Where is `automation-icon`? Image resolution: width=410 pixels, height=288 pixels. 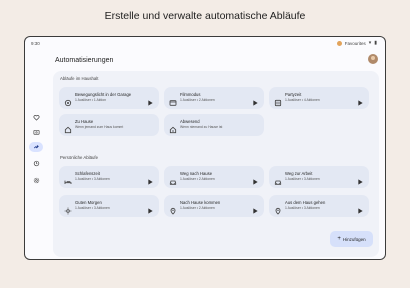
automation-icon is located at coordinates (36, 146).